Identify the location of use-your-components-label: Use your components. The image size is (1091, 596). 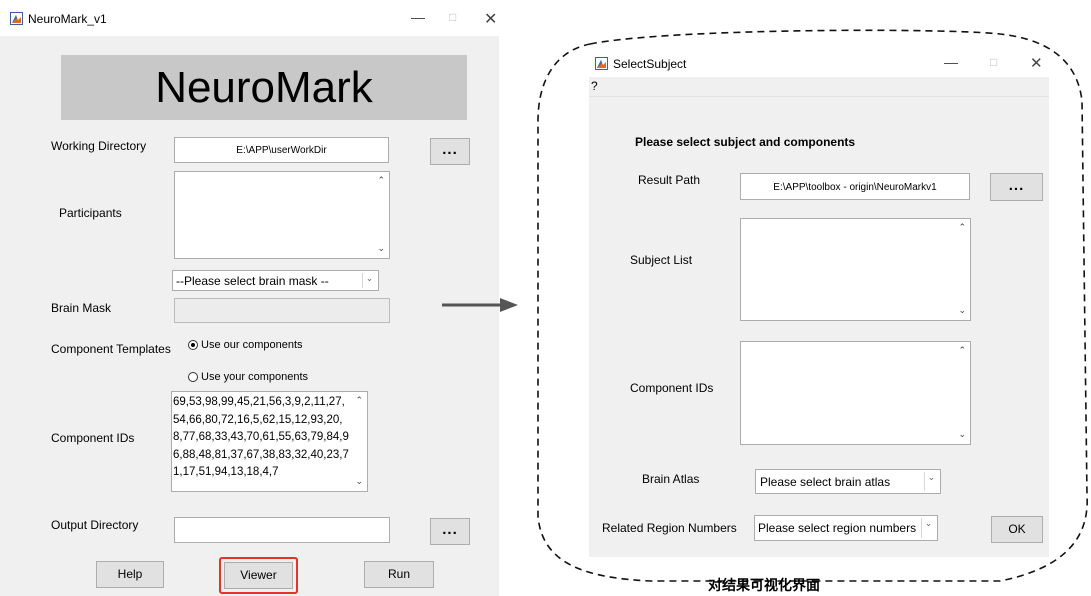
(254, 377).